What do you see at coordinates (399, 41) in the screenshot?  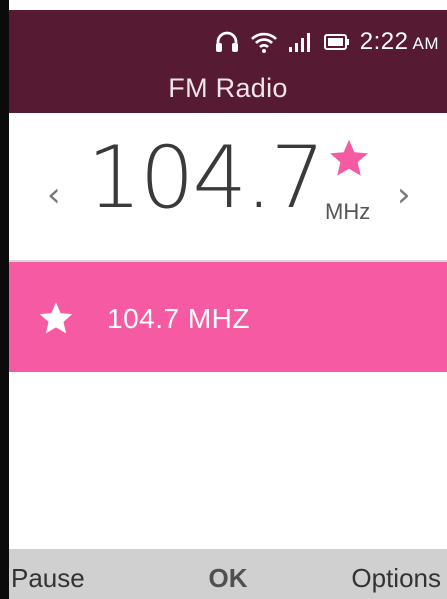 I see `status-clock: 2:22 AM` at bounding box center [399, 41].